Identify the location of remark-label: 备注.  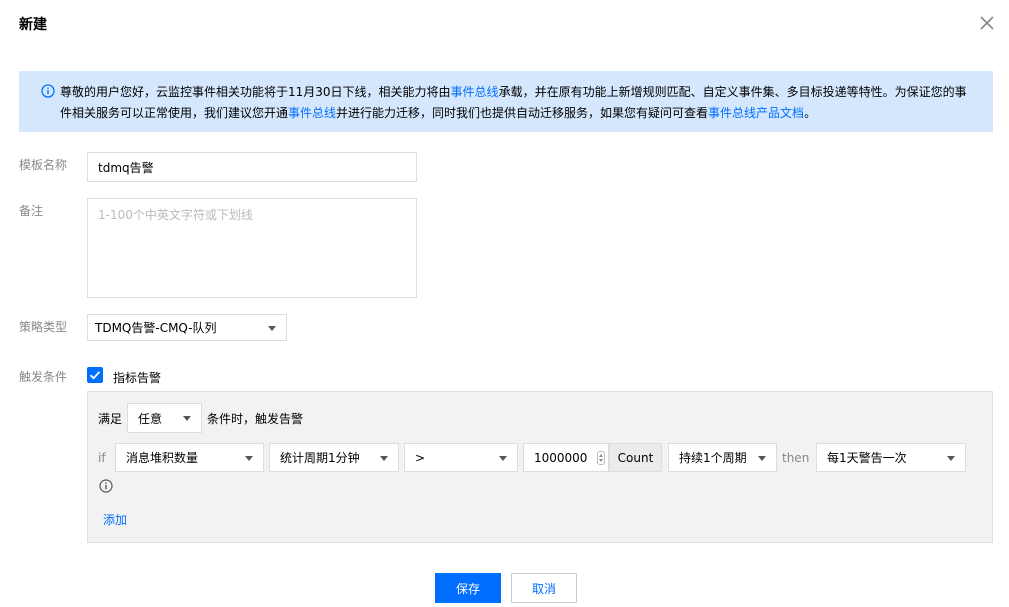
(31, 211).